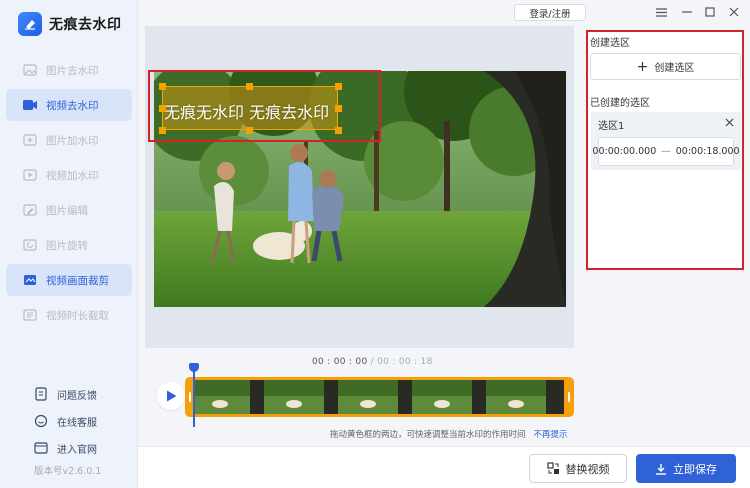 Image resolution: width=750 pixels, height=488 pixels. I want to click on video-trim-icon, so click(30, 315).